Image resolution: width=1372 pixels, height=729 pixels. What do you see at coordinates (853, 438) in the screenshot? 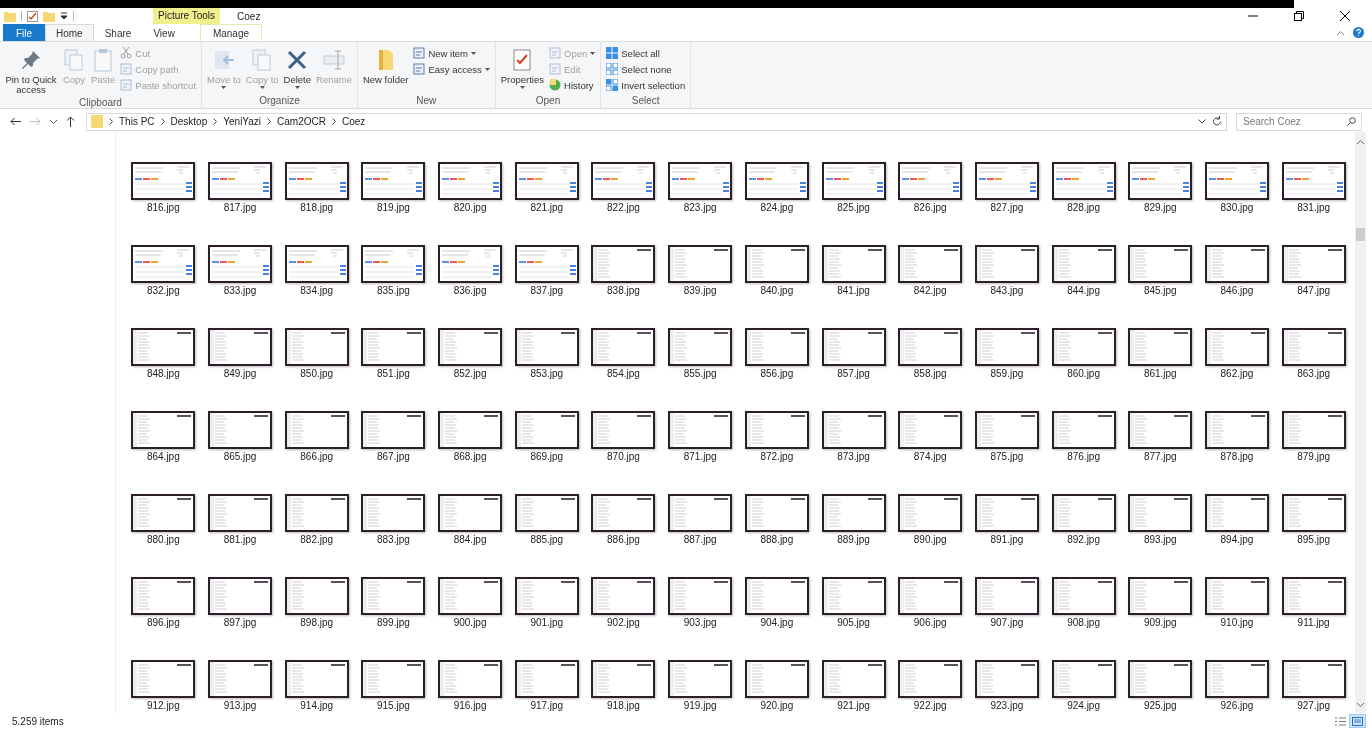
I see `file-item: 873.jpg` at bounding box center [853, 438].